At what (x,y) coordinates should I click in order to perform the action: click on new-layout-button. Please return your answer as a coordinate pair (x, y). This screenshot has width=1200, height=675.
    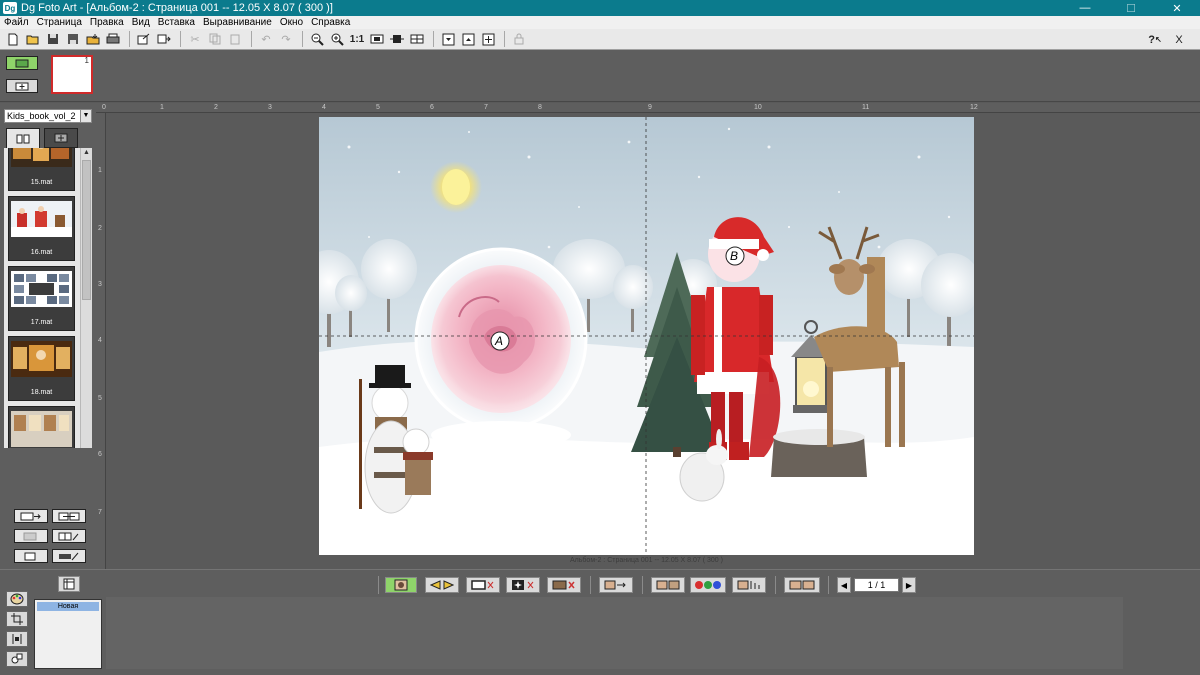
    Looking at the image, I should click on (31, 556).